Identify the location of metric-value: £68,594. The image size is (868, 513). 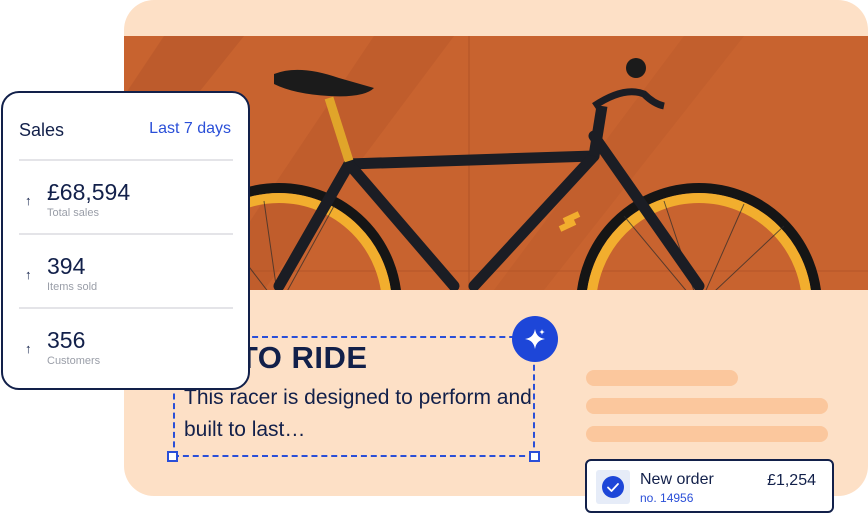
(89, 192).